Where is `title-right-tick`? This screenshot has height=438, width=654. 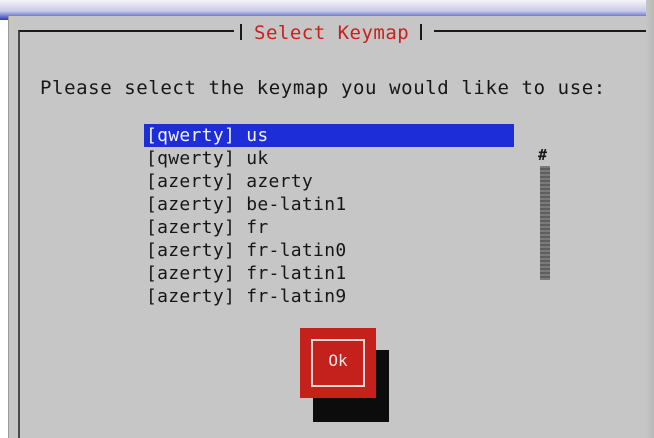 title-right-tick is located at coordinates (421, 32).